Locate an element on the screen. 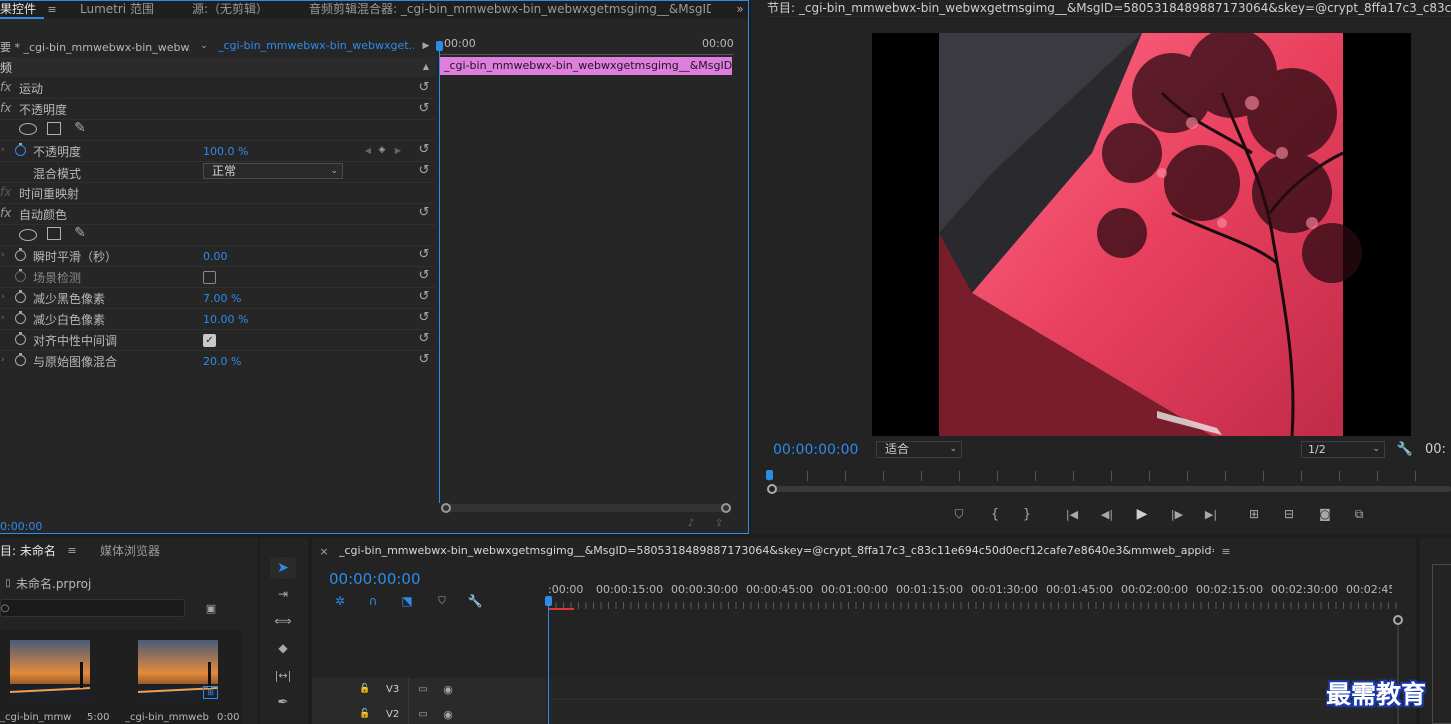  new-bin-icon: ▣ is located at coordinates (211, 608).